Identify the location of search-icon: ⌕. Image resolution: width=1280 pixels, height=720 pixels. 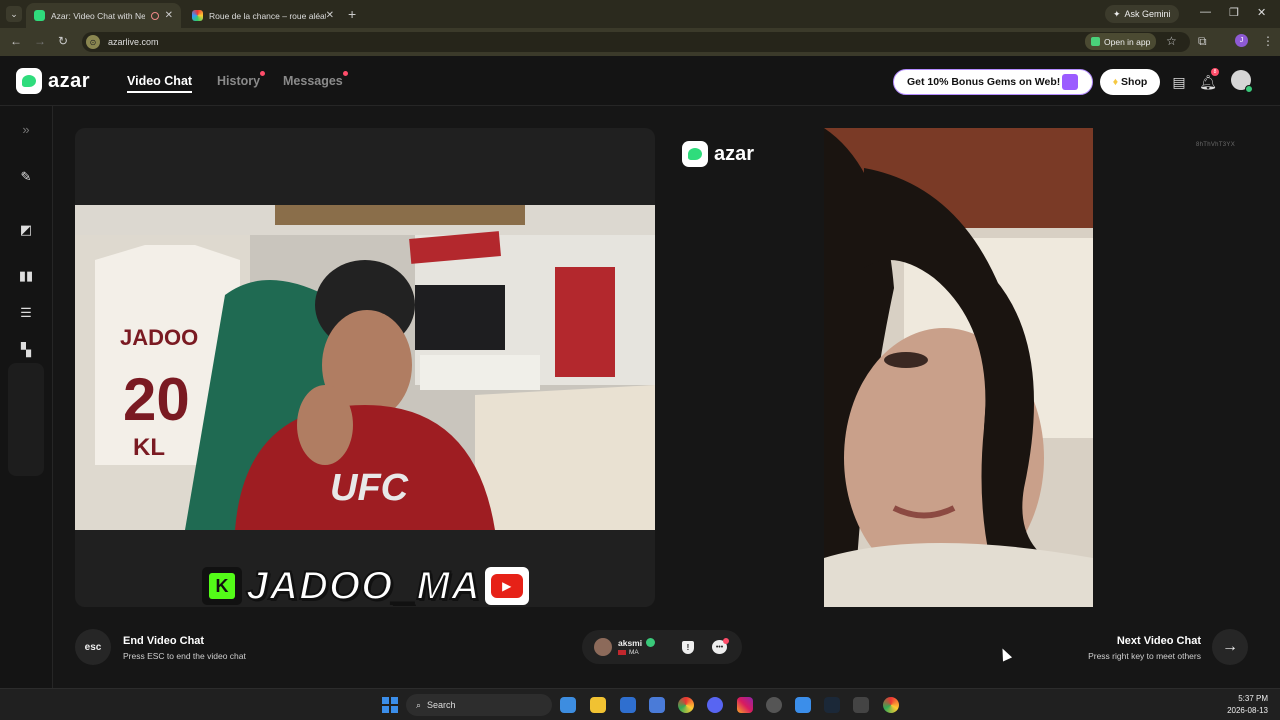
(419, 704).